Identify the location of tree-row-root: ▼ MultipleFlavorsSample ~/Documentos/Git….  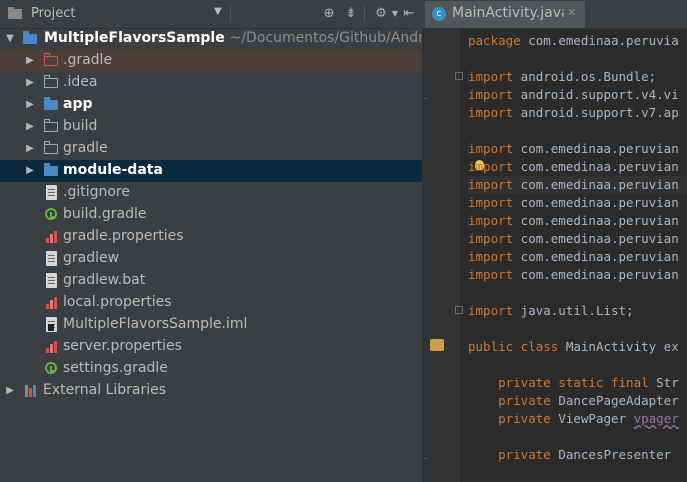
(211, 39).